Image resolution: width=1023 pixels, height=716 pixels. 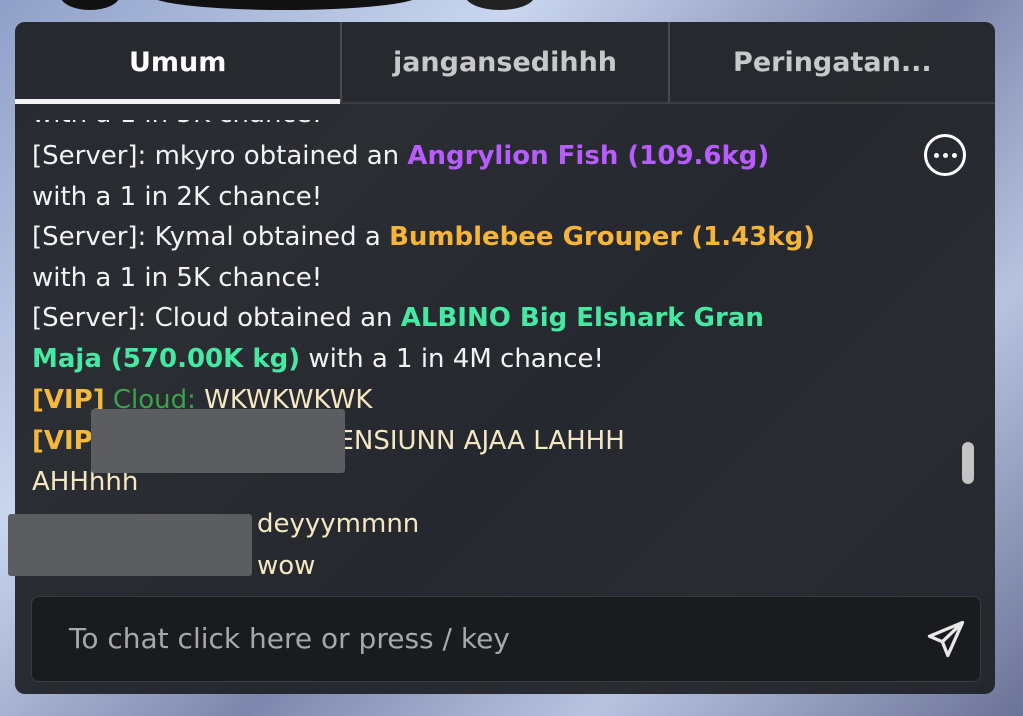 I want to click on tab-umum: Umum, so click(x=178, y=63).